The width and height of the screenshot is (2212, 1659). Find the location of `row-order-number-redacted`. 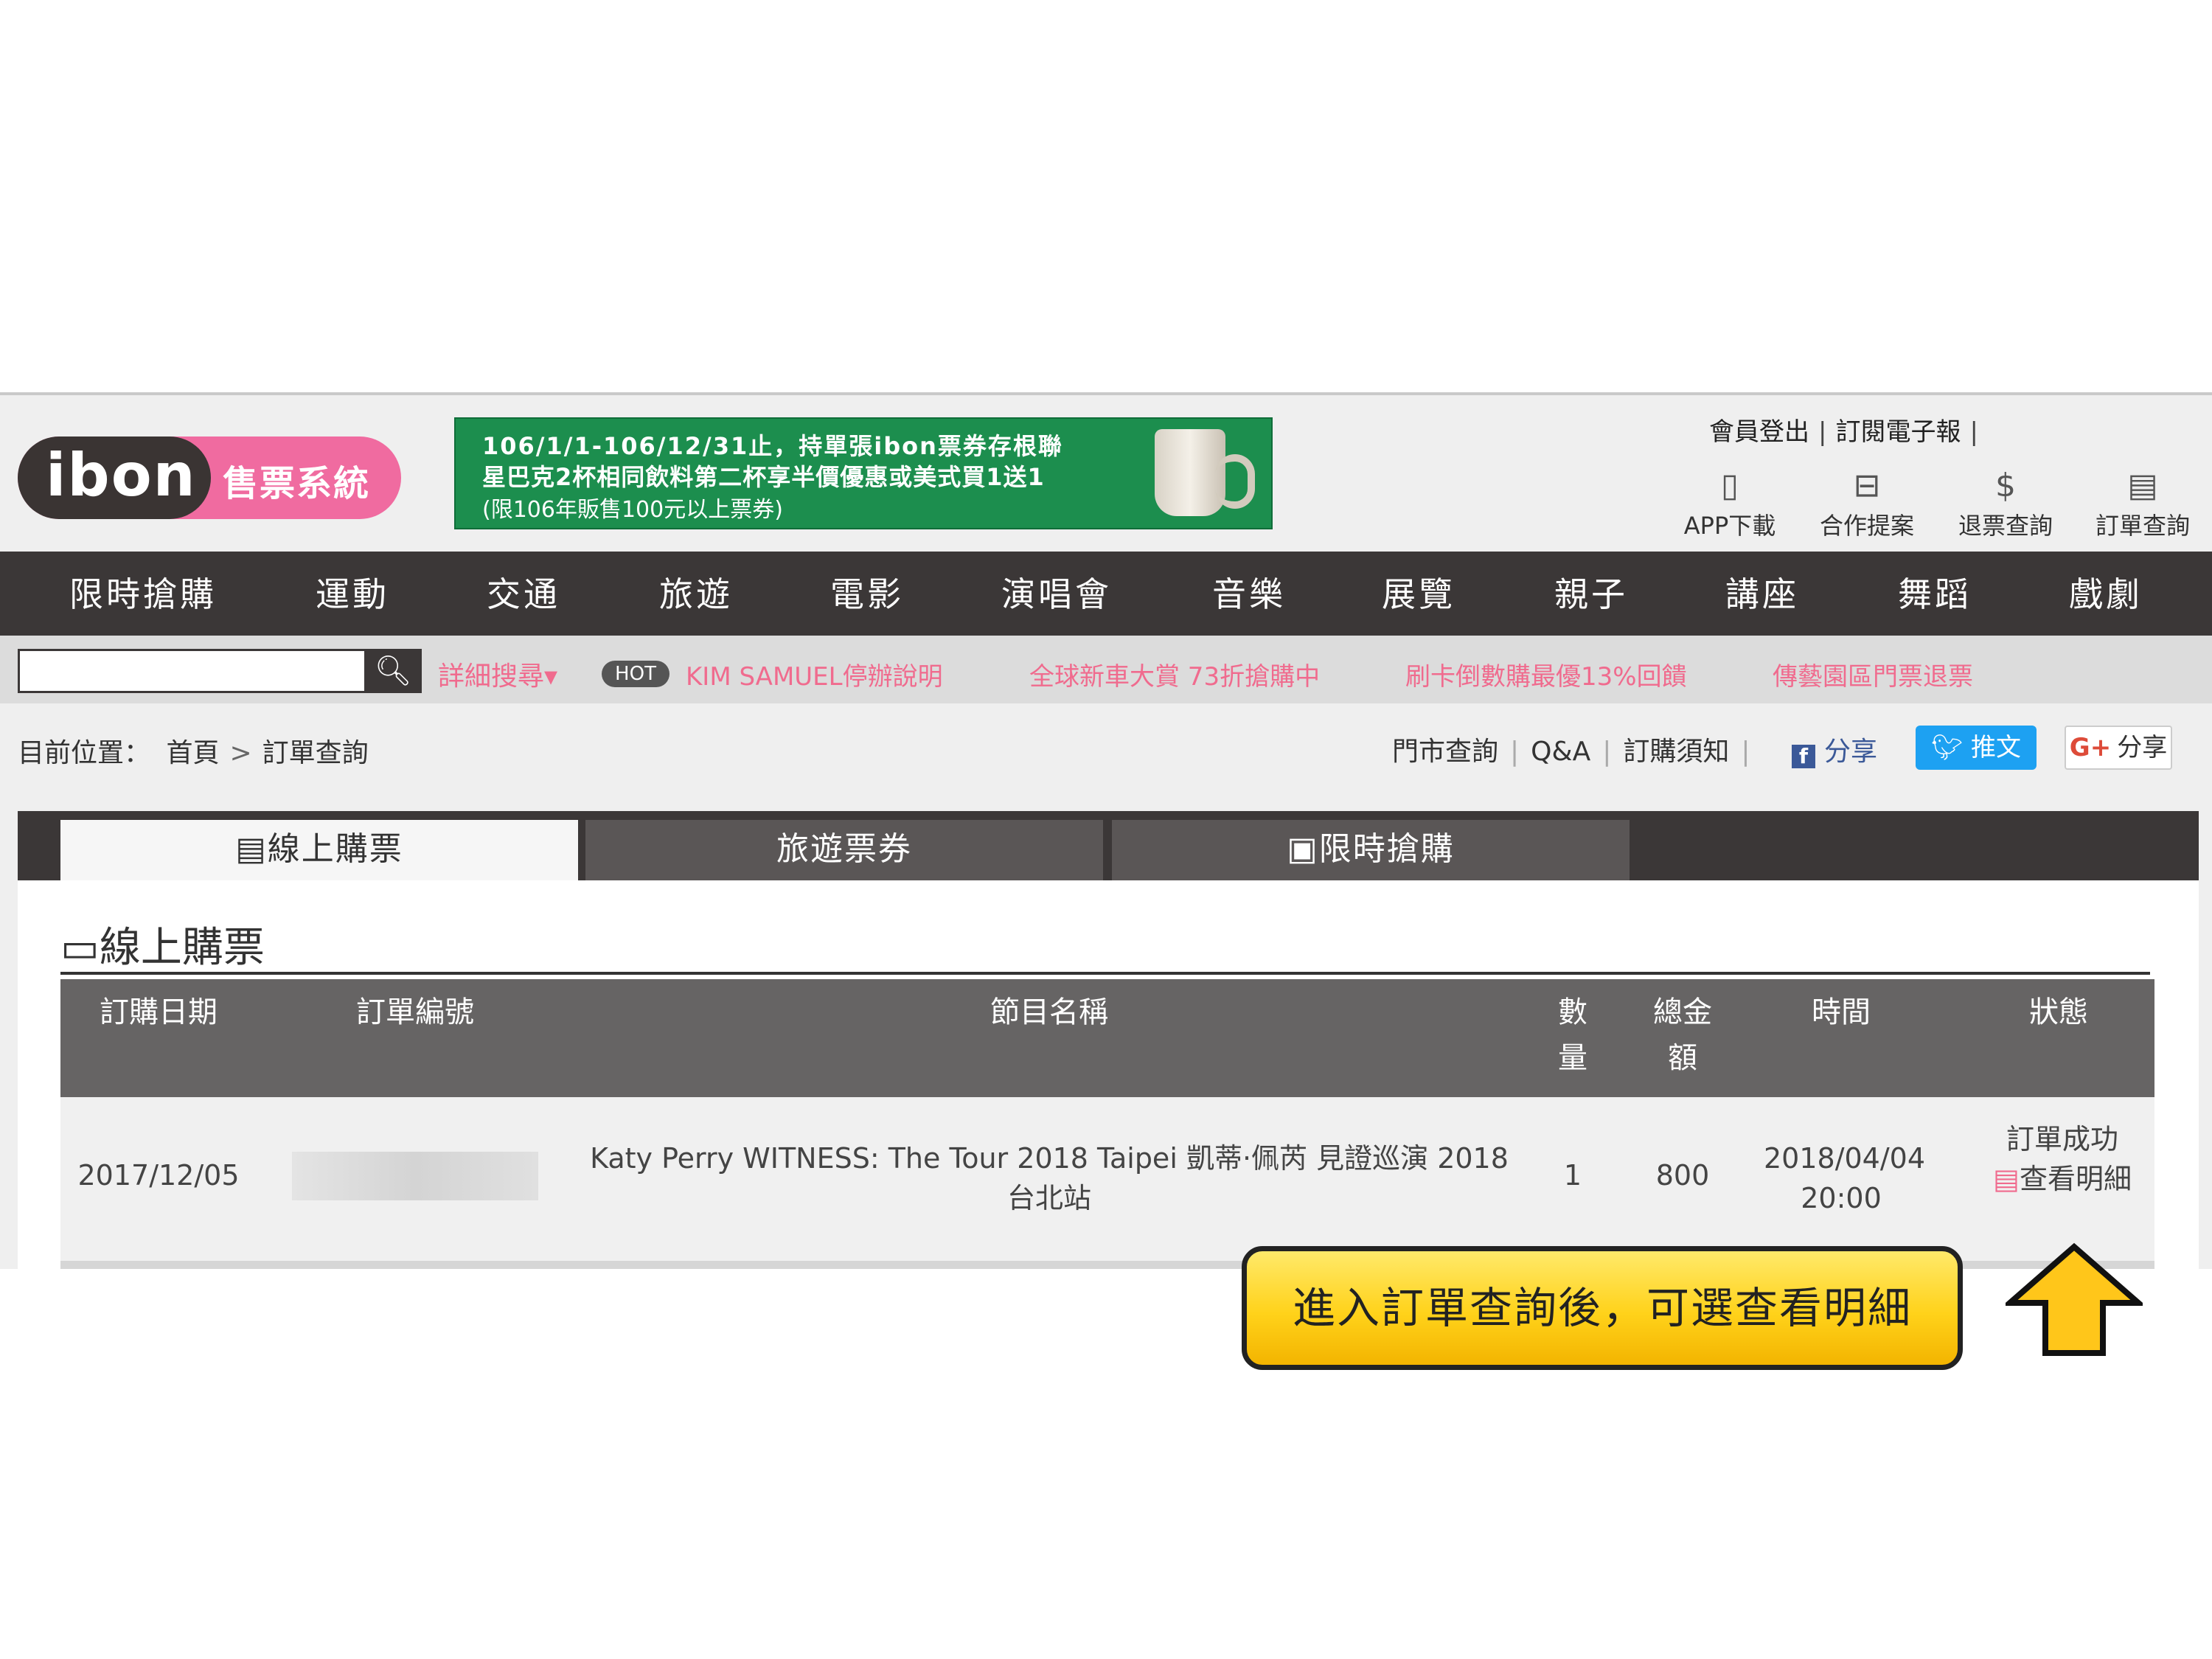

row-order-number-redacted is located at coordinates (415, 1176).